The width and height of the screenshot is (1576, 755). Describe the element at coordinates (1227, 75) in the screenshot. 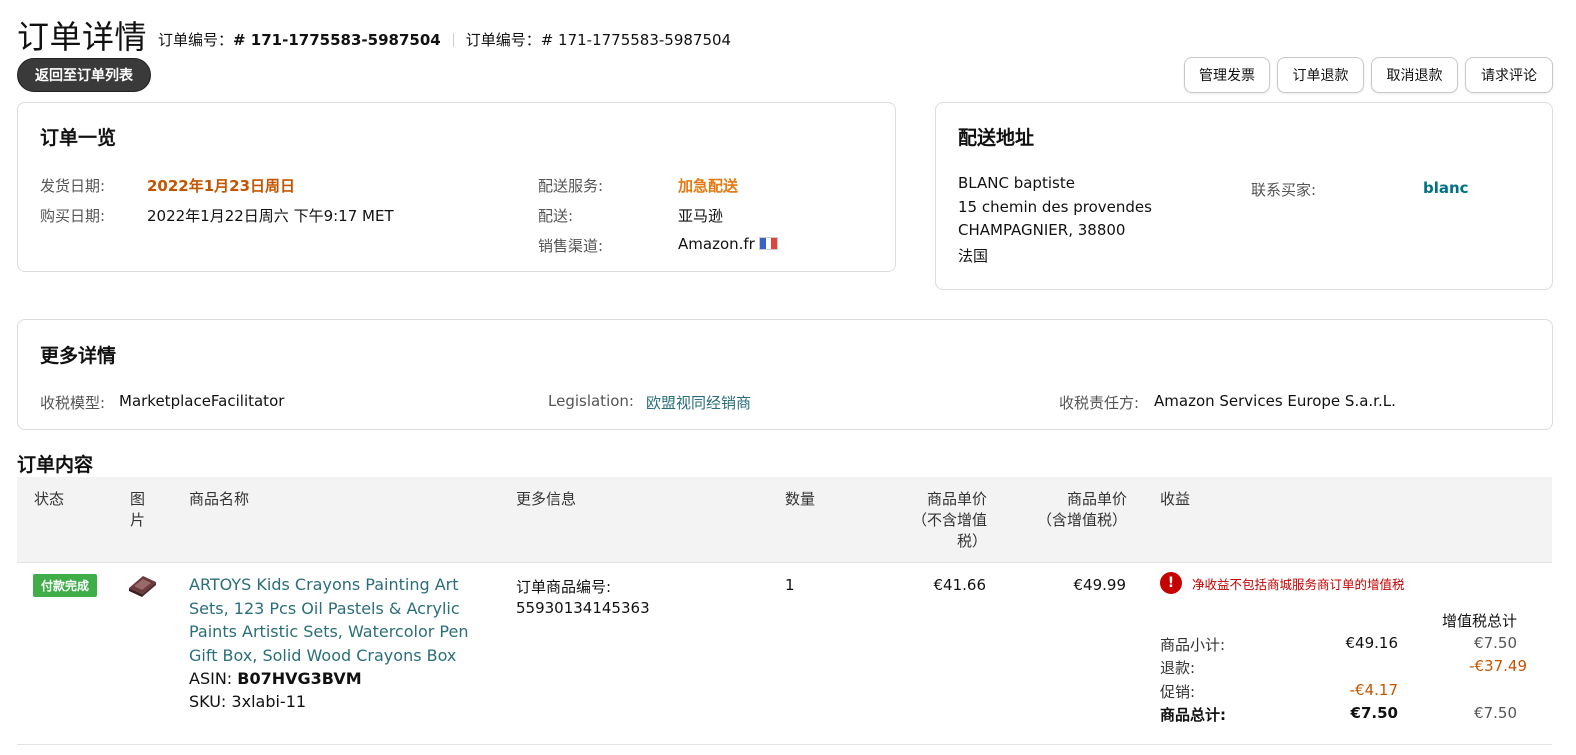

I see `manage-invoice-button: 管理发票` at that location.